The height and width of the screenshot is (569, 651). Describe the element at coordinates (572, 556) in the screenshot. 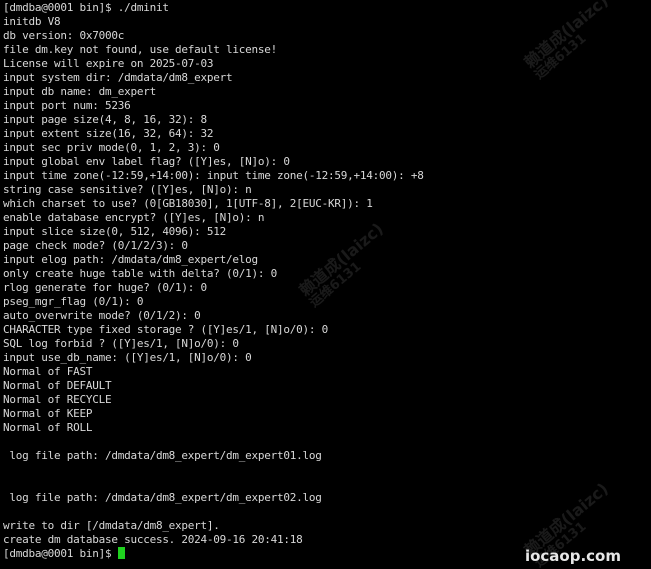

I see `site-watermark: iocaop.com` at that location.